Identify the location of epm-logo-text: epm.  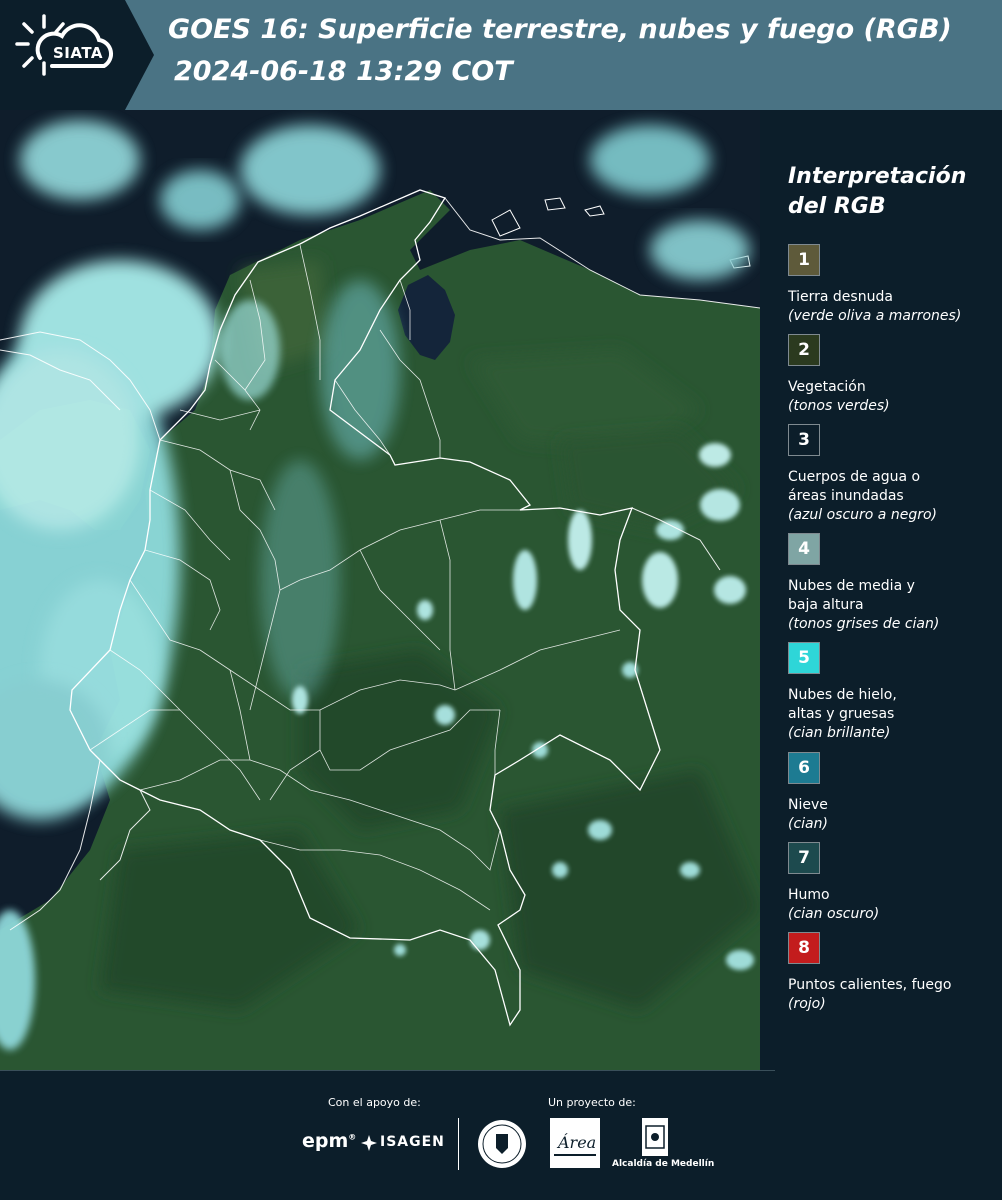
(325, 1141).